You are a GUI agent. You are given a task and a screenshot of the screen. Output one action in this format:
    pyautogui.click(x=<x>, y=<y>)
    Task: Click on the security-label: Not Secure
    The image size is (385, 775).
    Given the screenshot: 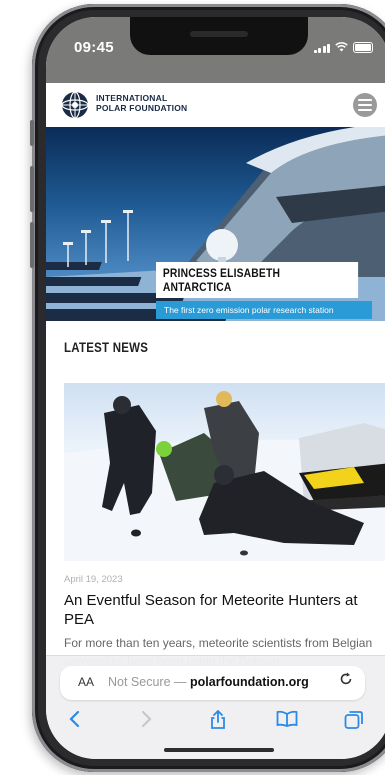 What is the action you would take?
    pyautogui.click(x=139, y=682)
    